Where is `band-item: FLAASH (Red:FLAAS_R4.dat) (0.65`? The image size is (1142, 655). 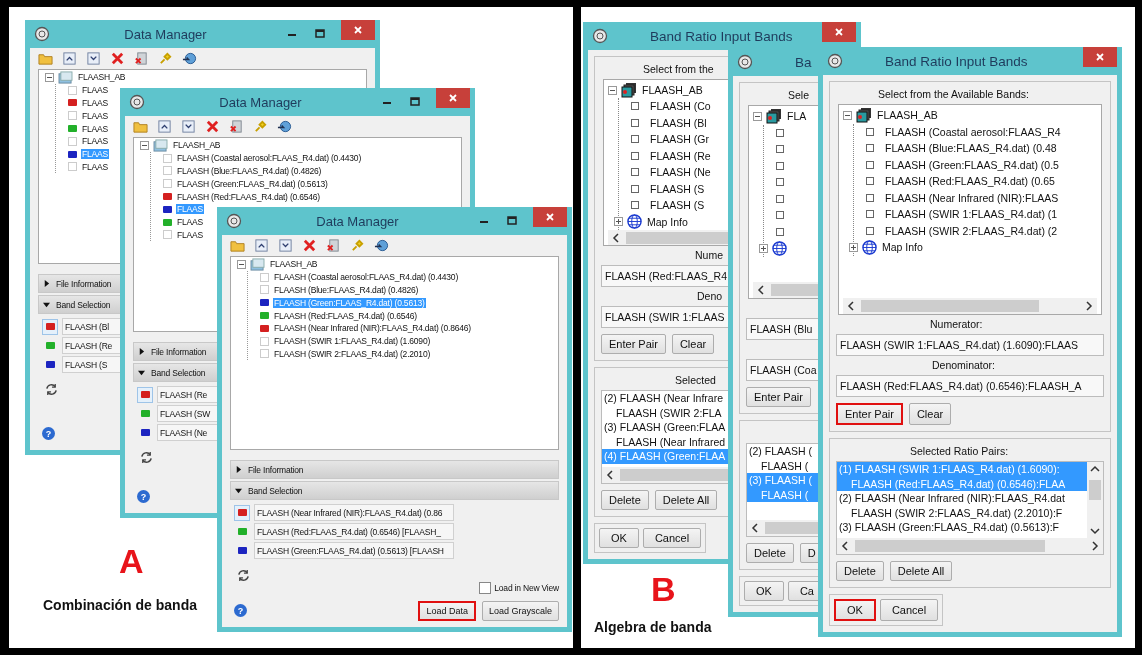 band-item: FLAASH (Red:FLAAS_R4.dat) (0.65 is located at coordinates (970, 181).